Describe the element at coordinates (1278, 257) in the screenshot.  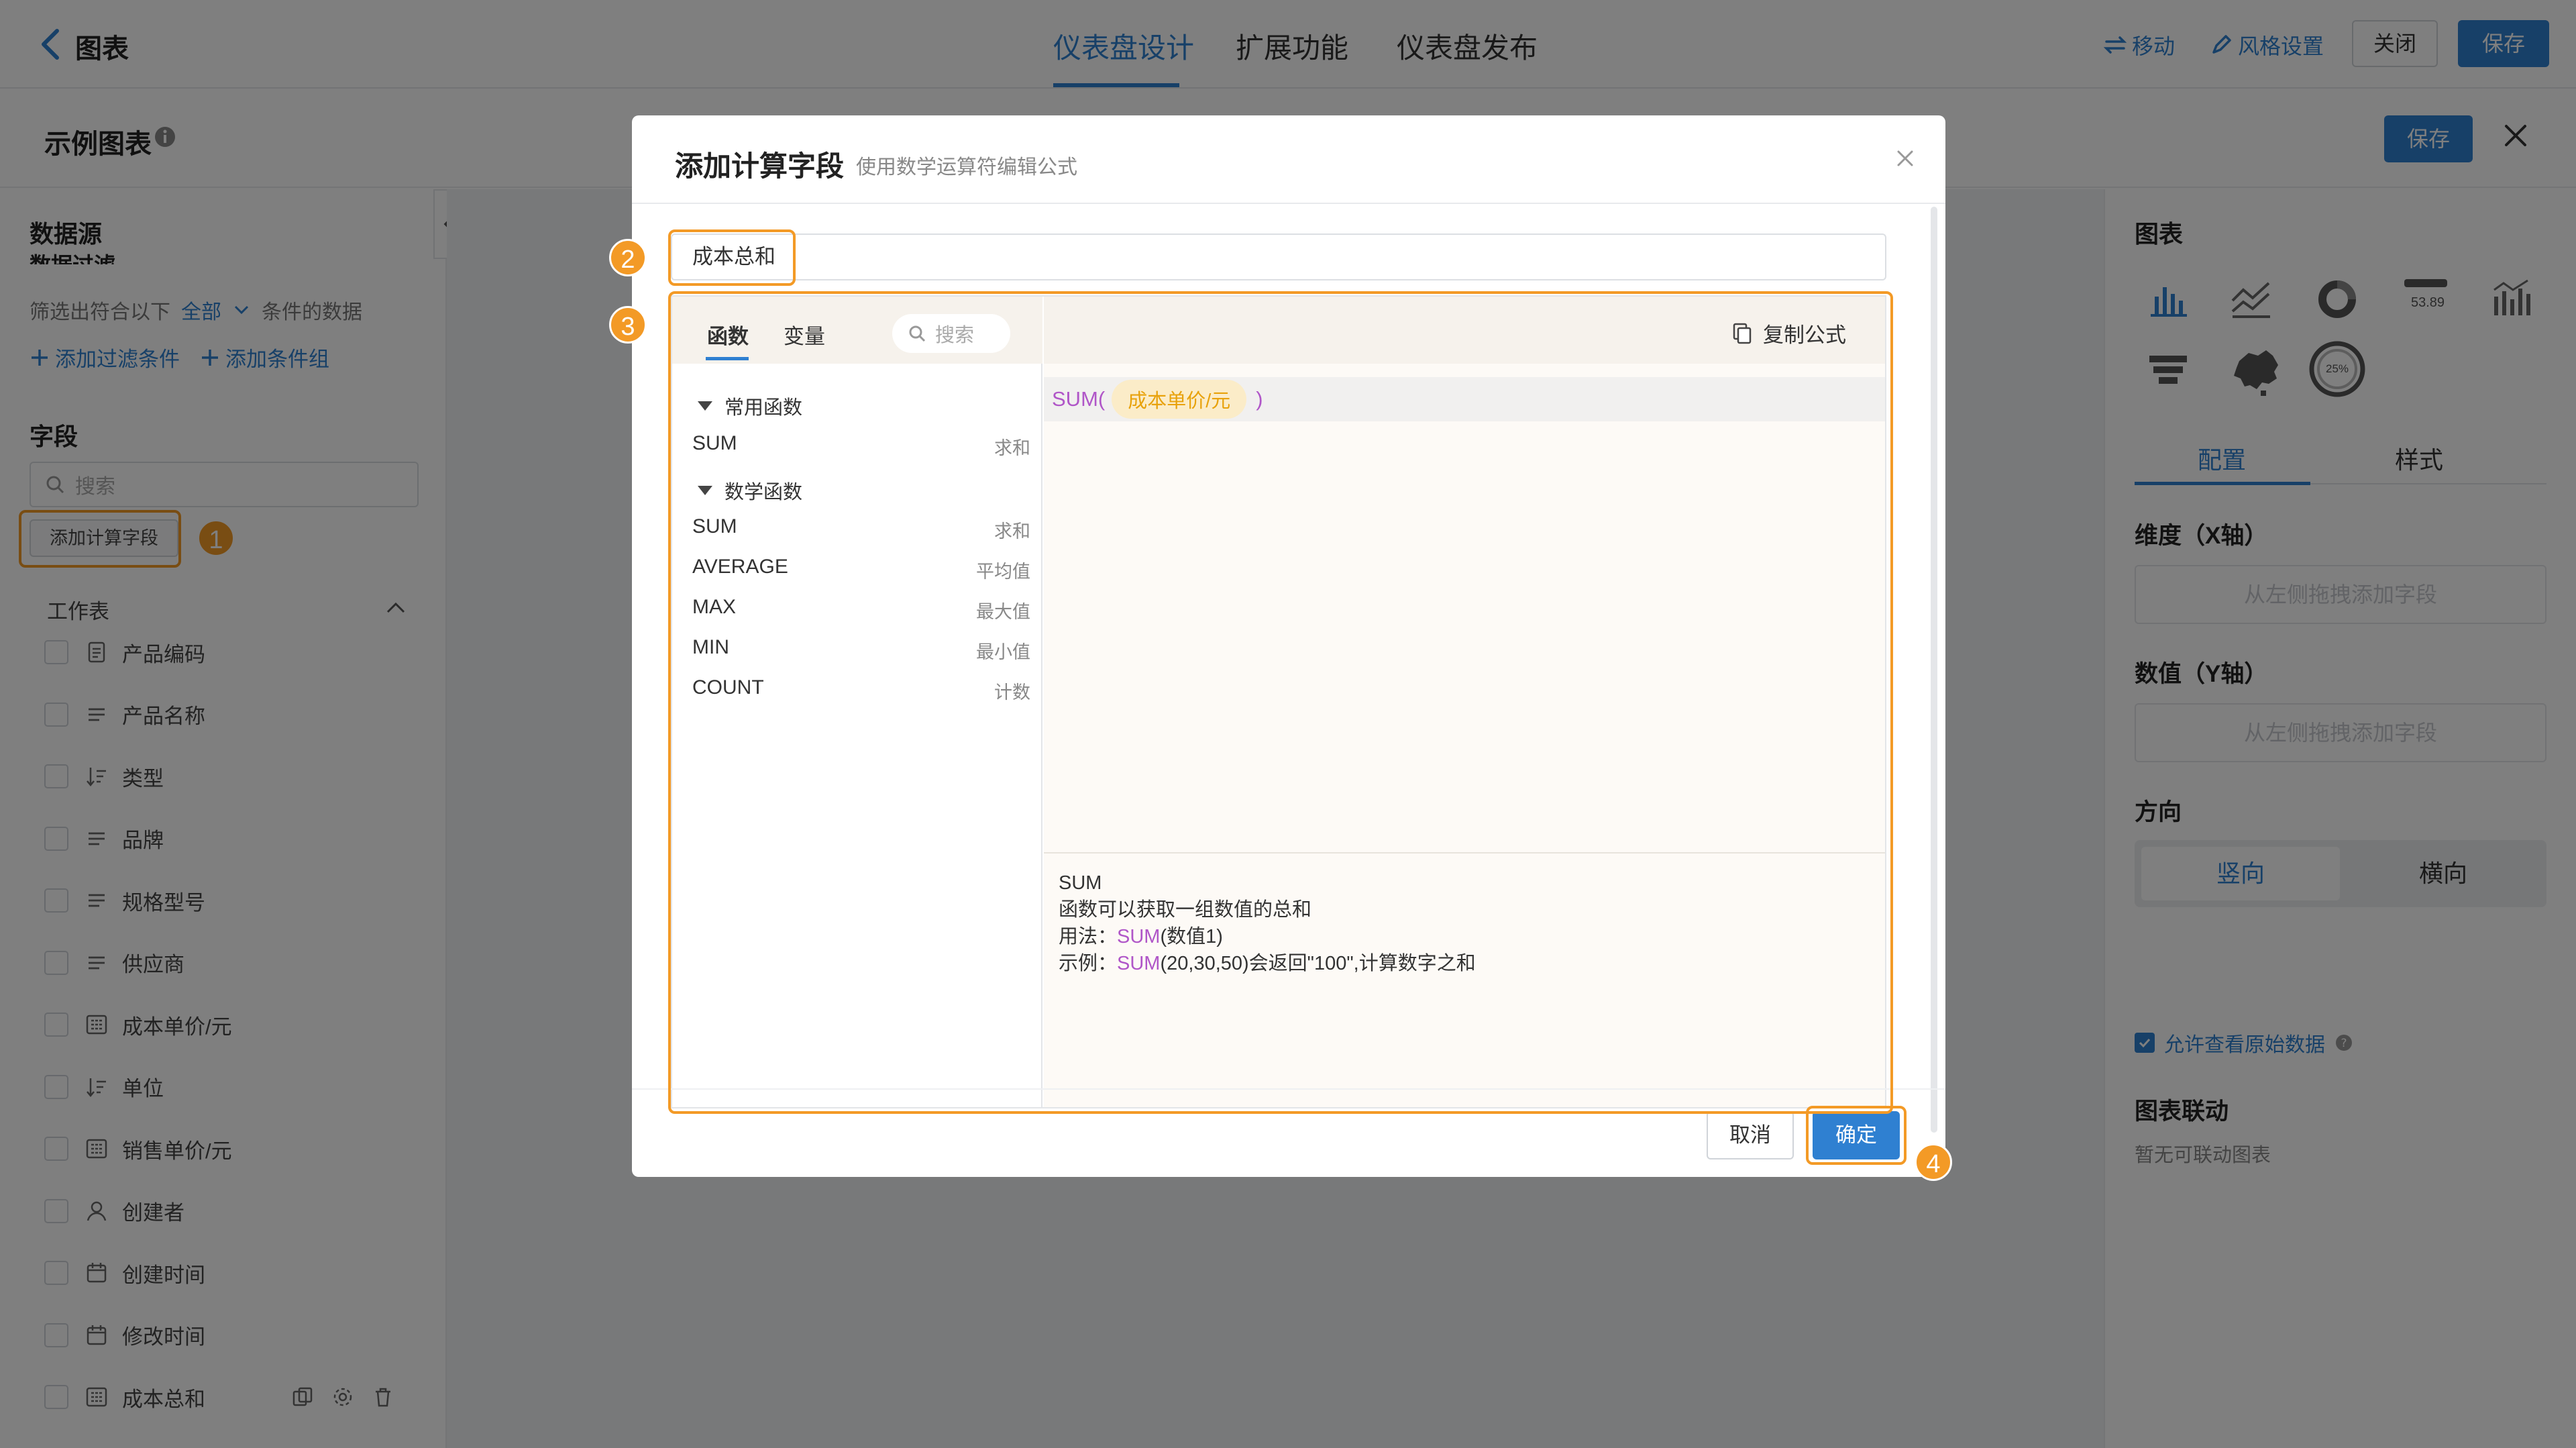
I see `field-name-input: 成本总和` at that location.